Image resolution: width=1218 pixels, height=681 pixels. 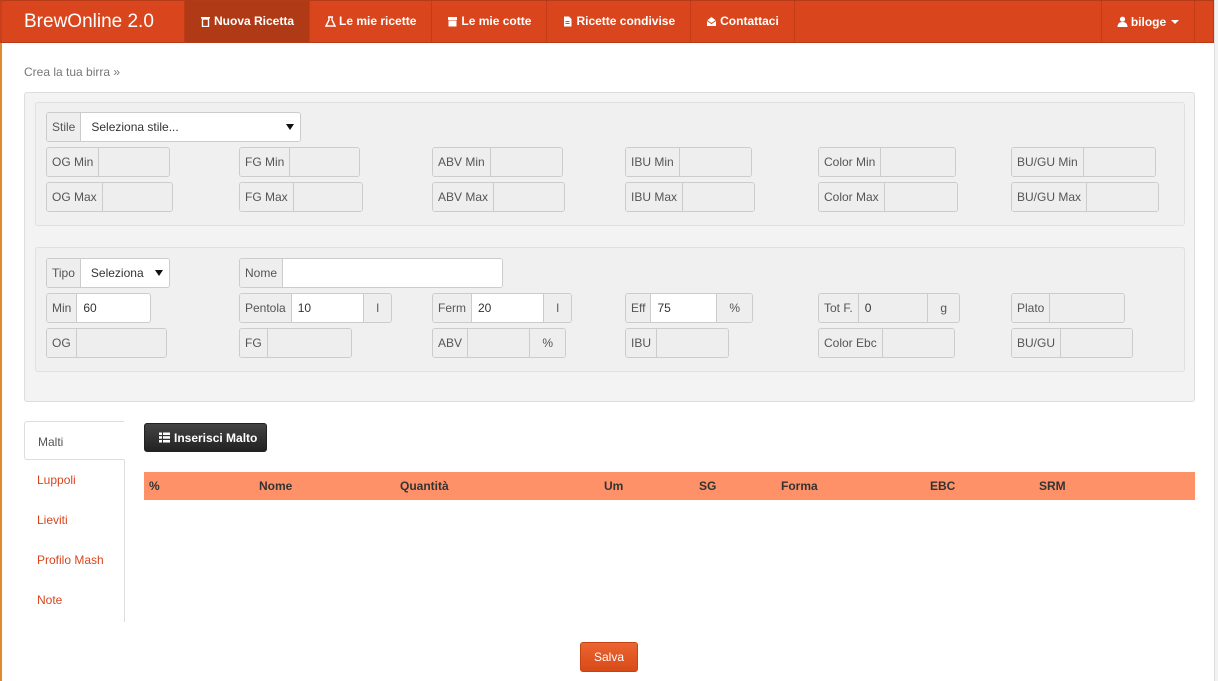 What do you see at coordinates (1052, 486) in the screenshot?
I see `column-header: SRM` at bounding box center [1052, 486].